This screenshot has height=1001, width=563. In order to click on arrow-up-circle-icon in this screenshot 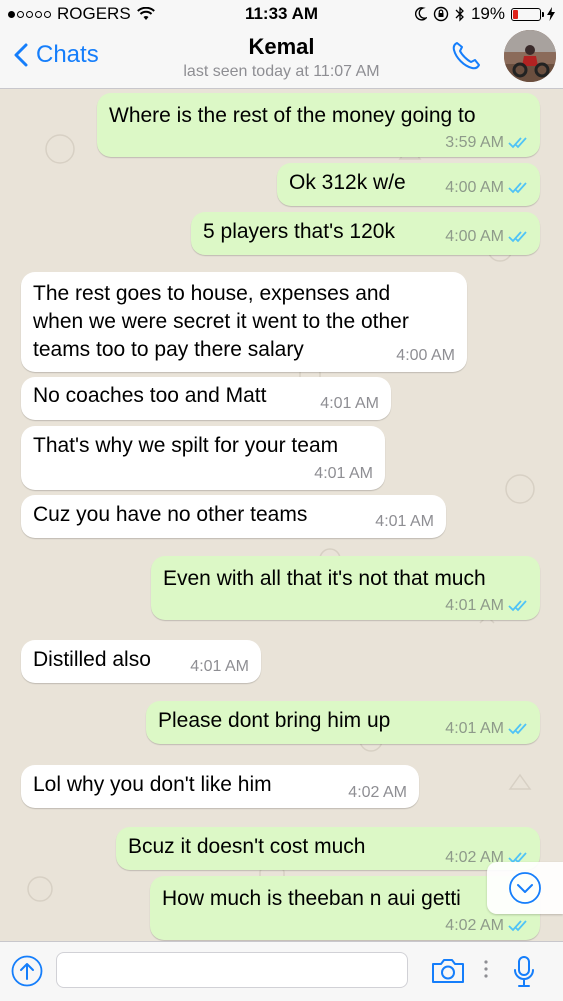, I will do `click(27, 971)`.